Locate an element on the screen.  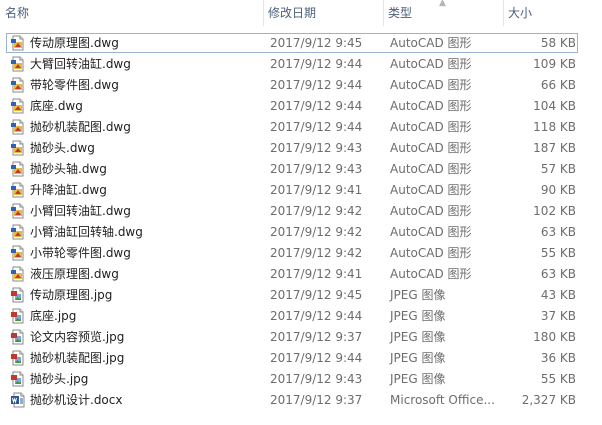
file-name: 小臂回转油缸.dwg is located at coordinates (80, 211).